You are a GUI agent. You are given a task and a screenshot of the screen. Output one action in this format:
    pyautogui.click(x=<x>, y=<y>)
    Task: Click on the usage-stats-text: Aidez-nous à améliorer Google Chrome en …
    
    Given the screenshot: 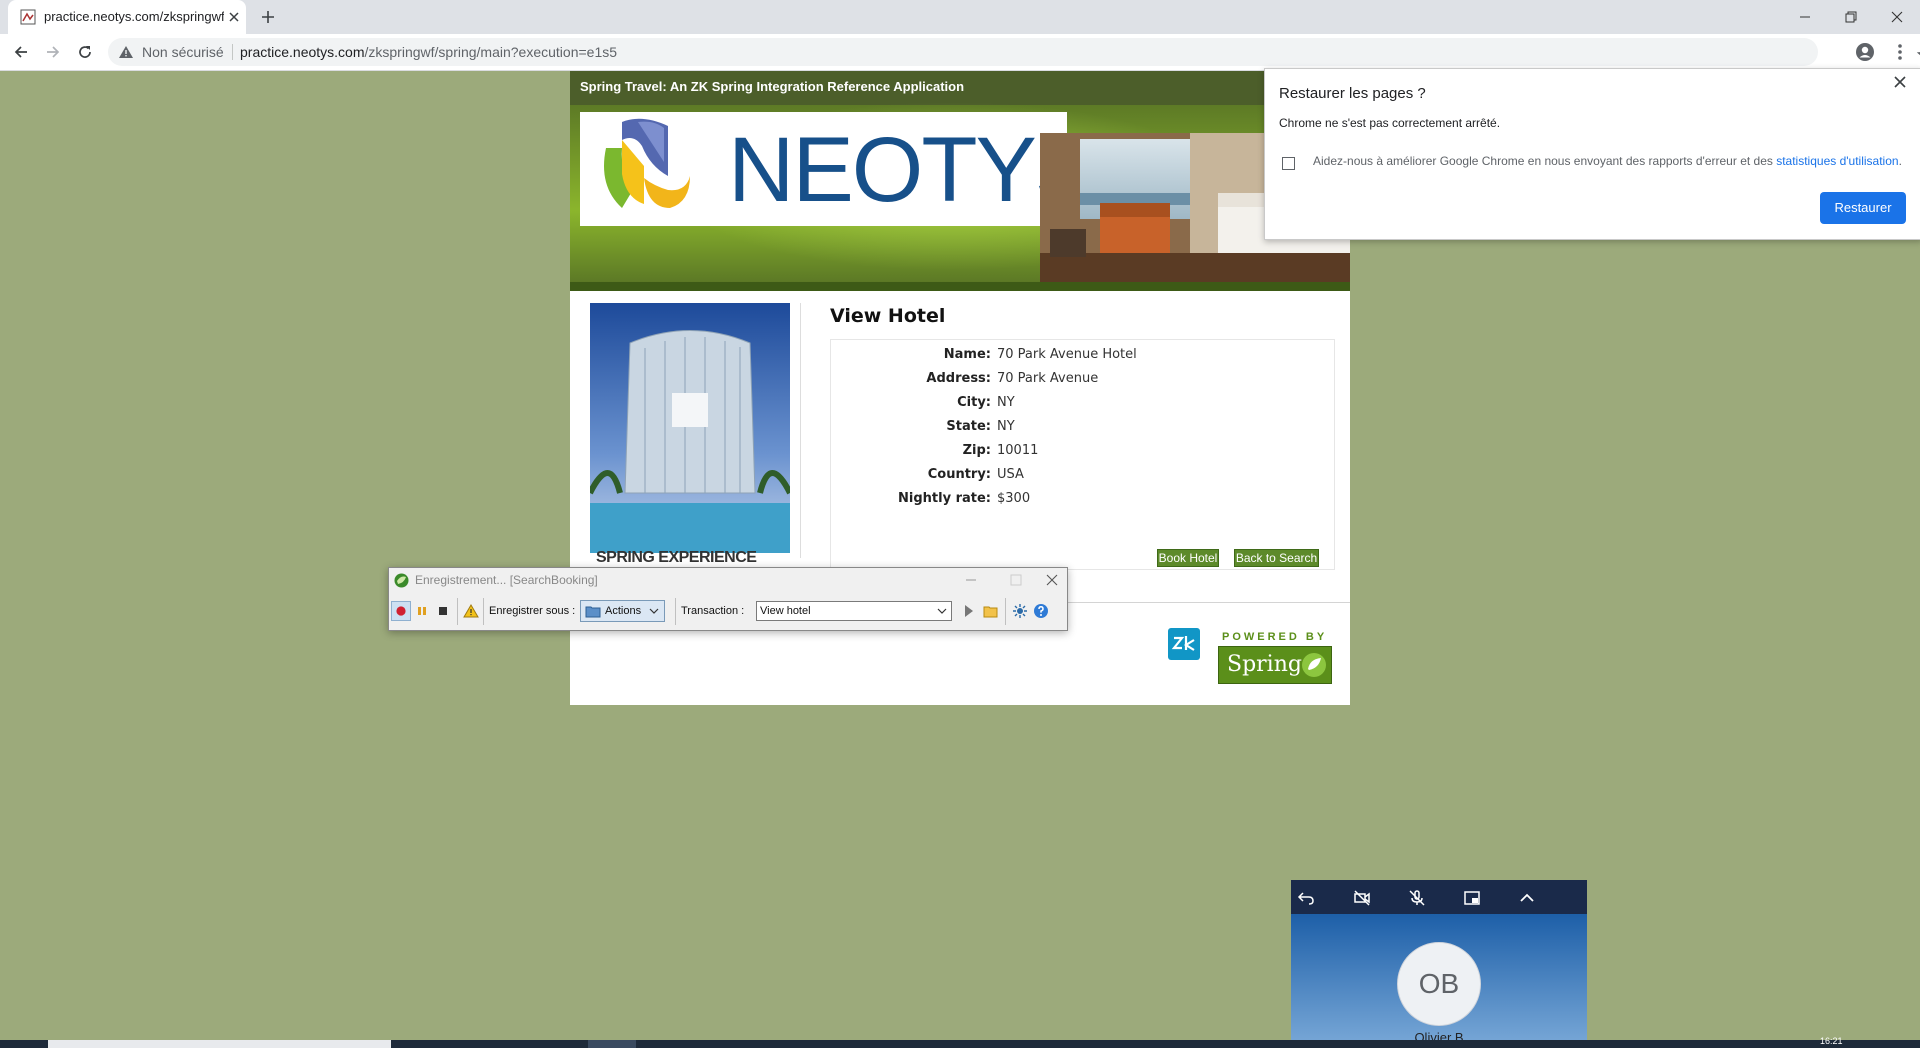 What is the action you would take?
    pyautogui.click(x=1545, y=161)
    